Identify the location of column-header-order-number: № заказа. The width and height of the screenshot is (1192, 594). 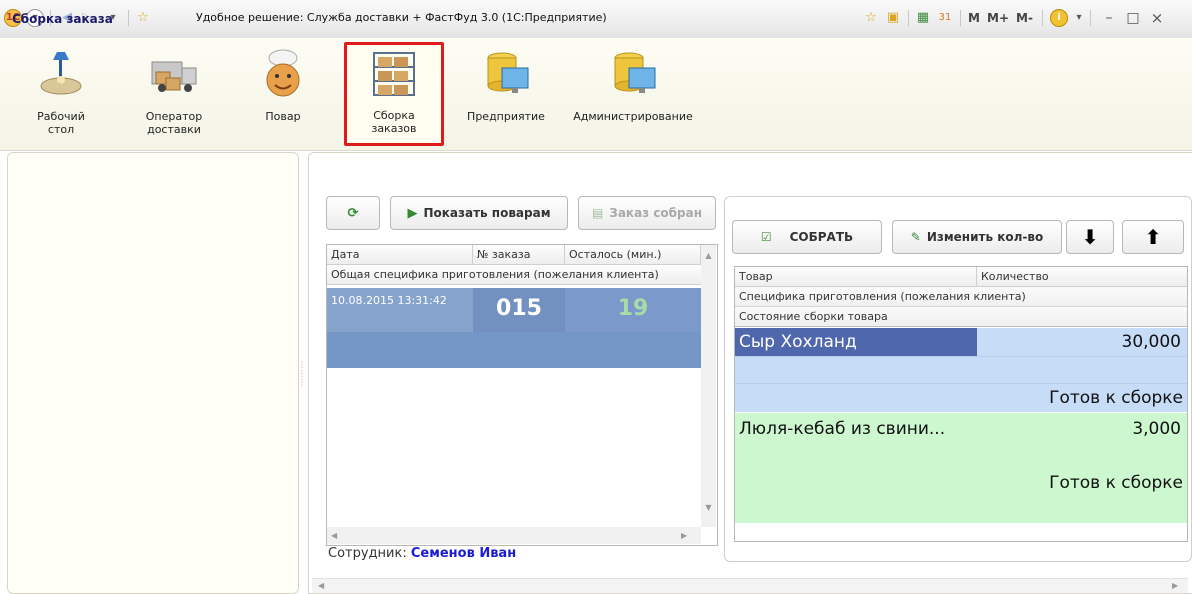
(519, 255).